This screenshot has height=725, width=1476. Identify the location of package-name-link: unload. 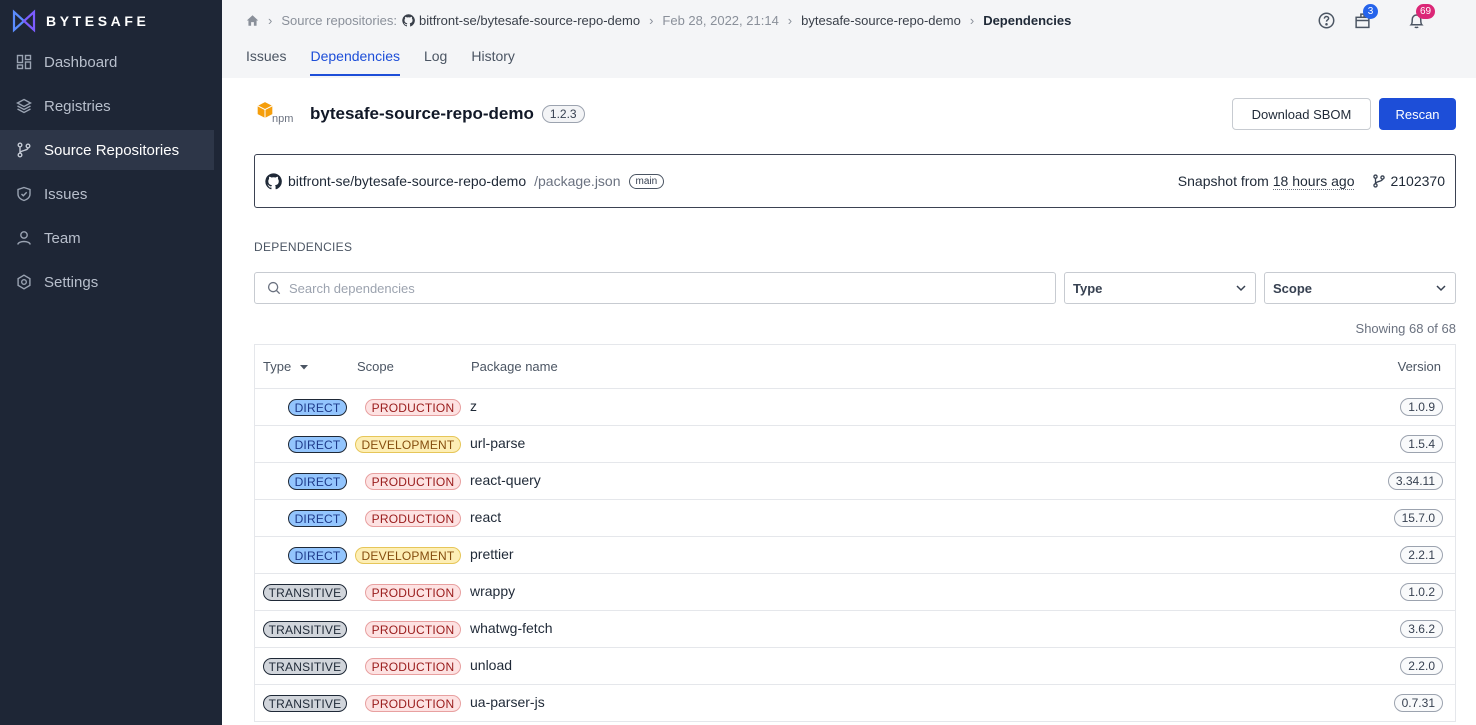
(491, 665).